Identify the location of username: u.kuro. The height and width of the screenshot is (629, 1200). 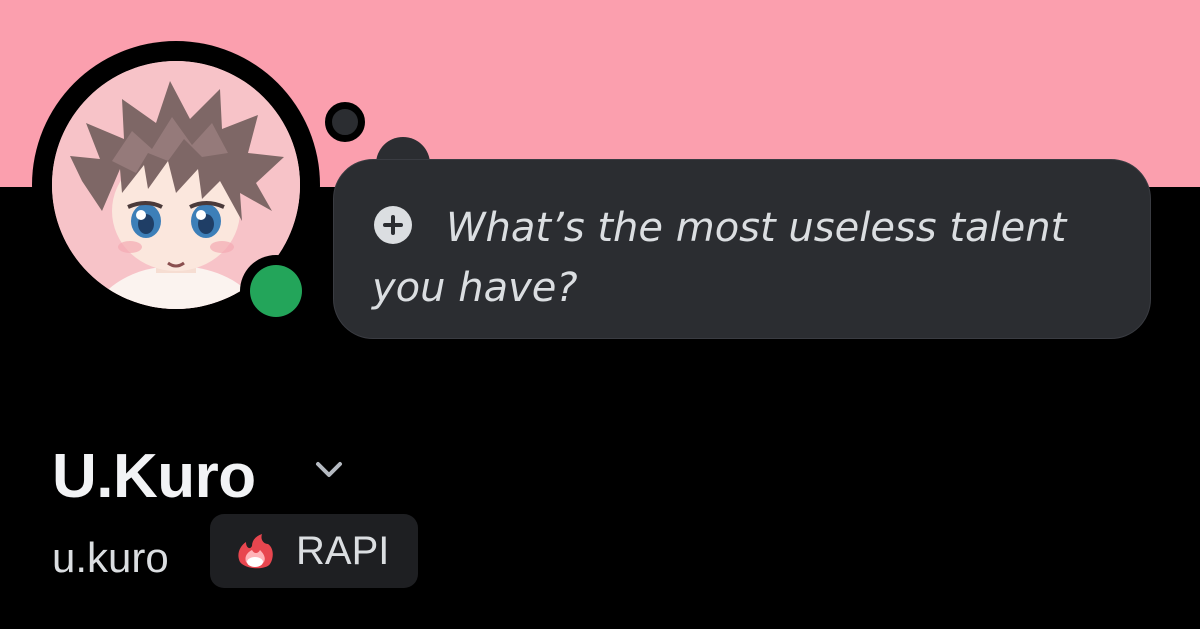
(110, 557).